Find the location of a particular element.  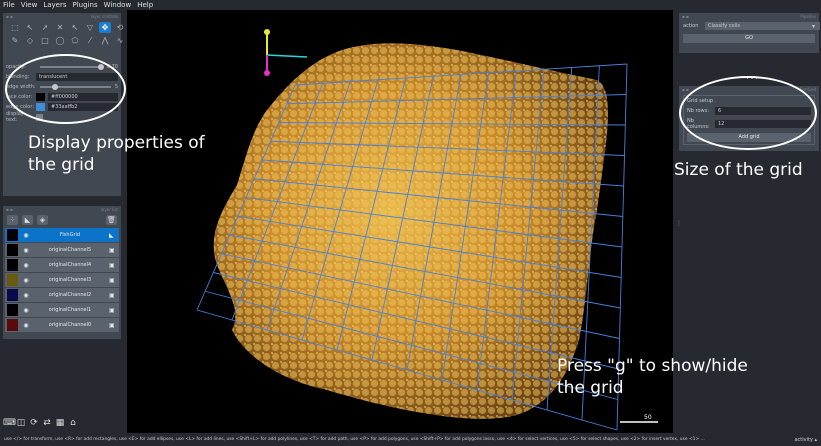

menu-file: File is located at coordinates (9, 5).